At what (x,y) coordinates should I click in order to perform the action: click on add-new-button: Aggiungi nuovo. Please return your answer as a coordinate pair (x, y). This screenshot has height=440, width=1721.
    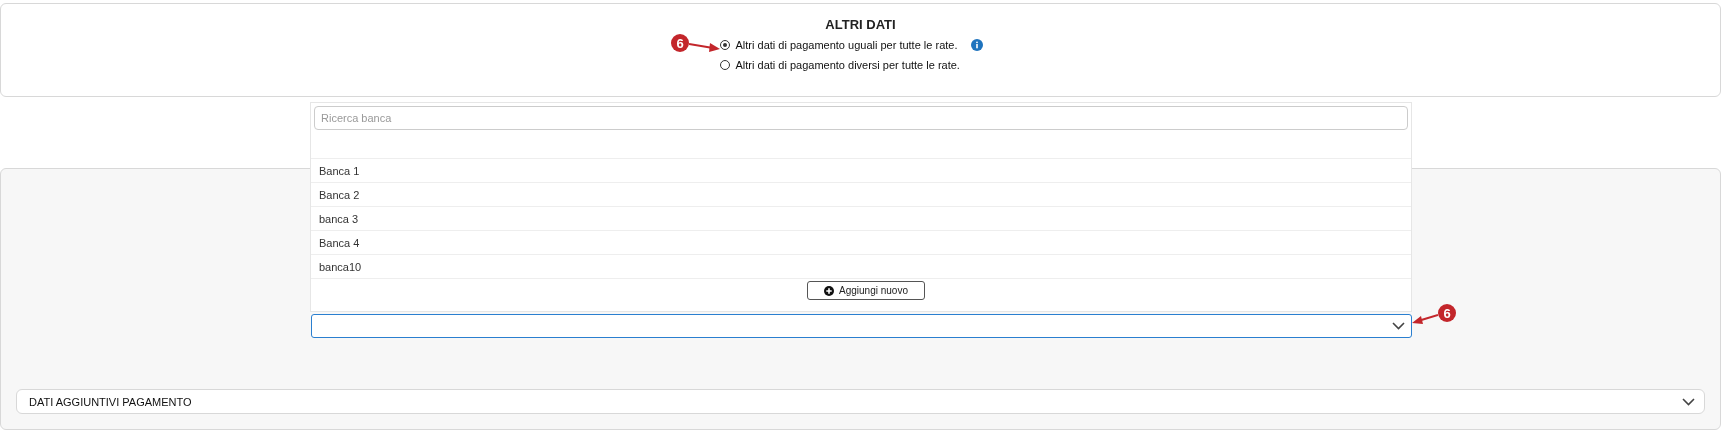
    Looking at the image, I should click on (866, 290).